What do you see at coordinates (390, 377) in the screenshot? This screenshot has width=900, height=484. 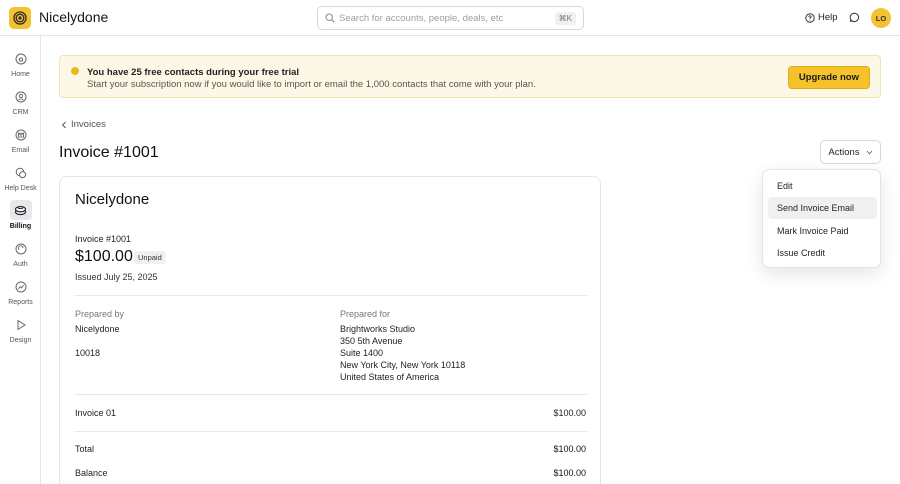 I see `address-line: United States of America` at bounding box center [390, 377].